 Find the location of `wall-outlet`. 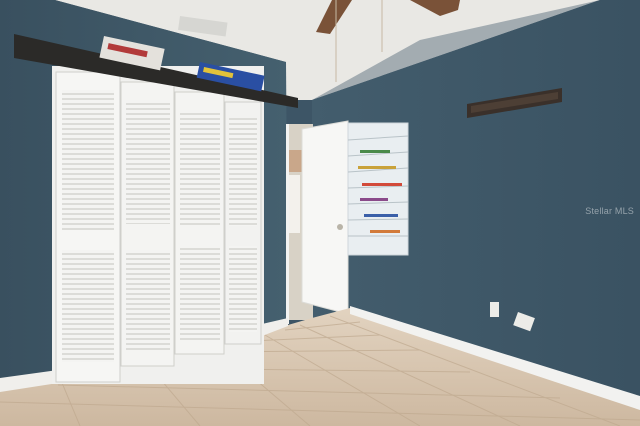

wall-outlet is located at coordinates (494, 309).